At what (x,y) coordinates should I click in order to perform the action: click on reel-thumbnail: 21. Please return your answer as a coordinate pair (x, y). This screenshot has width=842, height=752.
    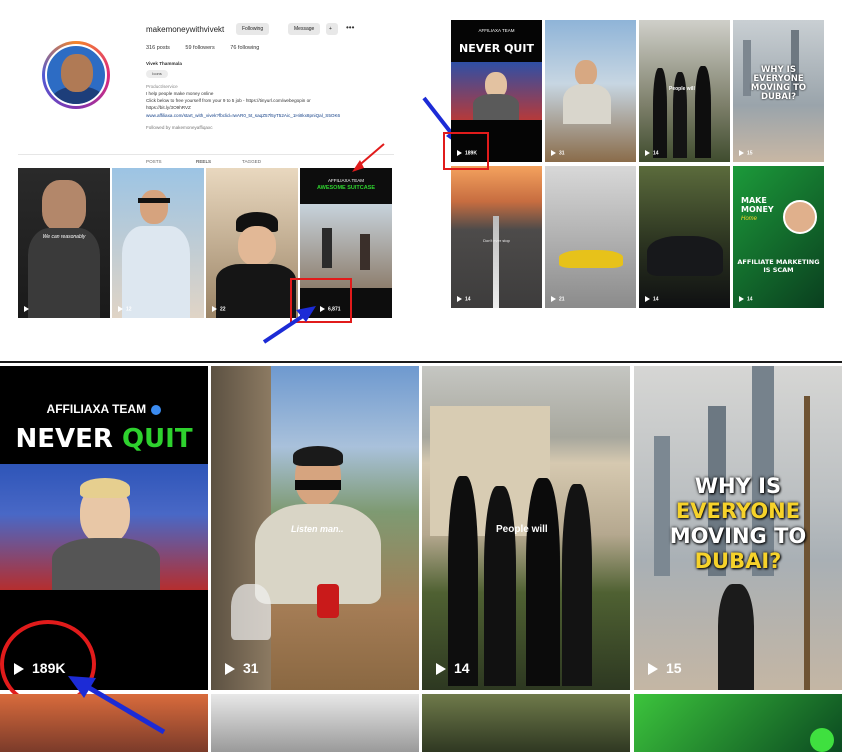
    Looking at the image, I should click on (590, 237).